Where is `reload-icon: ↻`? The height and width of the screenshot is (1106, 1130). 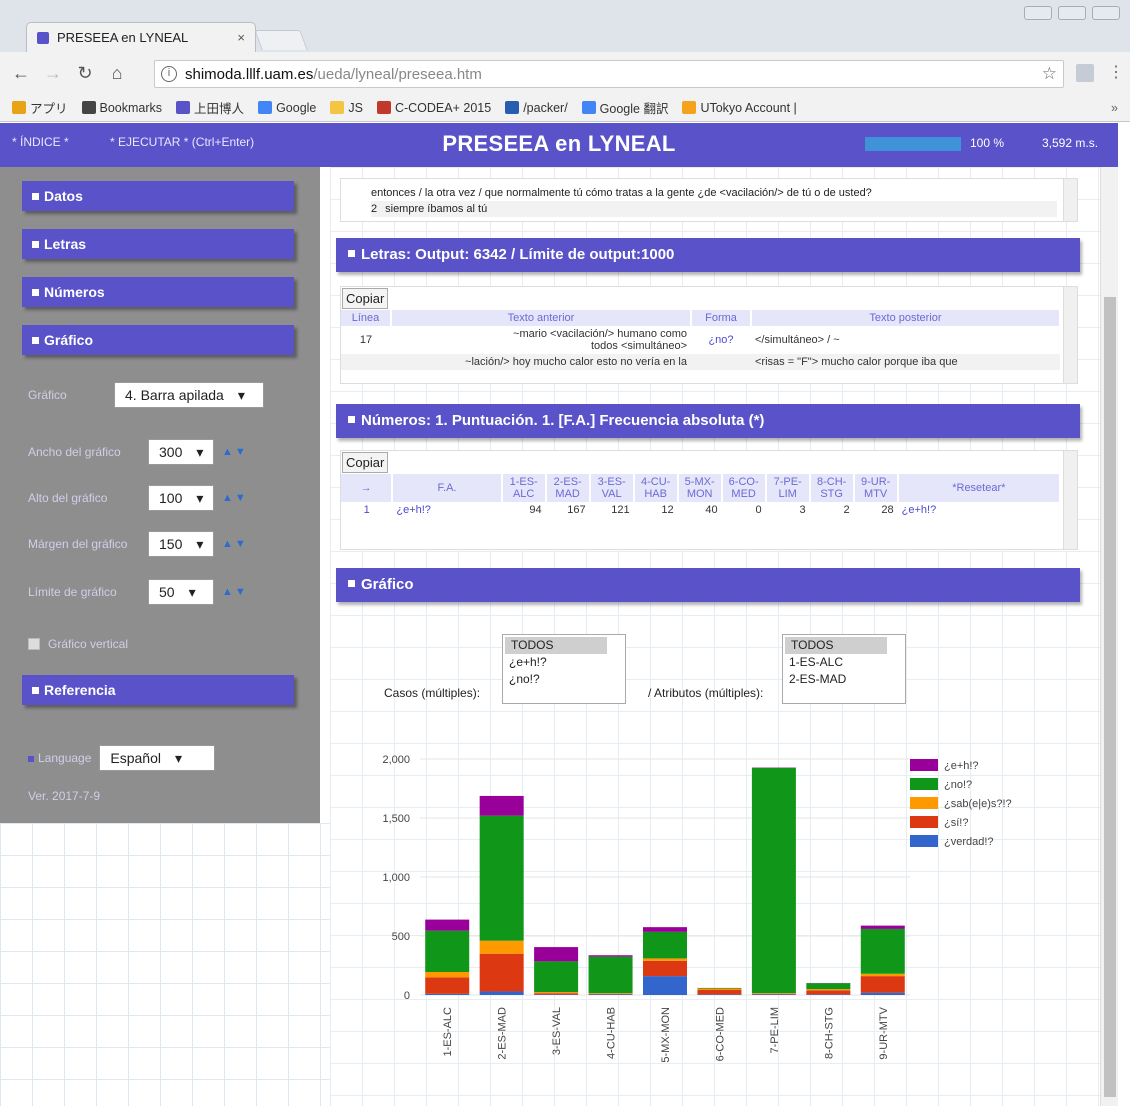 reload-icon: ↻ is located at coordinates (85, 73).